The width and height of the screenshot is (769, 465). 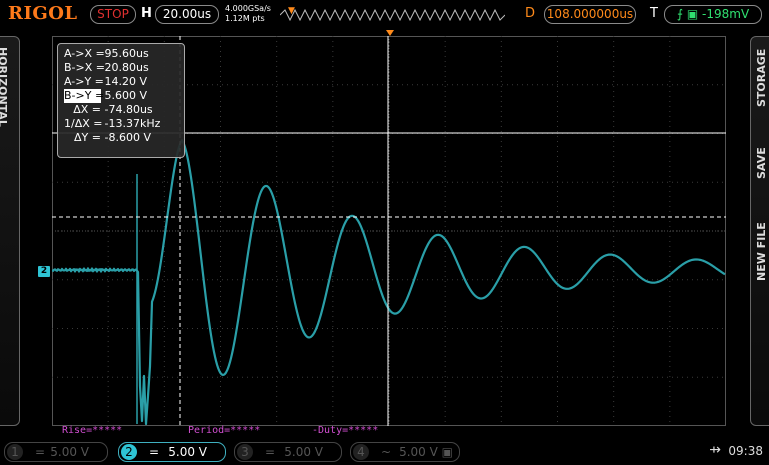 What do you see at coordinates (245, 452) in the screenshot?
I see `channel-3-number: 3` at bounding box center [245, 452].